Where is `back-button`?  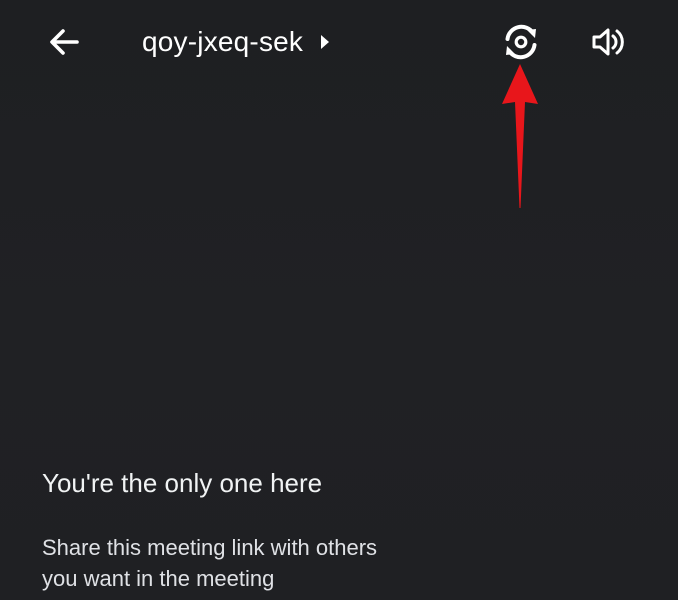
back-button is located at coordinates (64, 42).